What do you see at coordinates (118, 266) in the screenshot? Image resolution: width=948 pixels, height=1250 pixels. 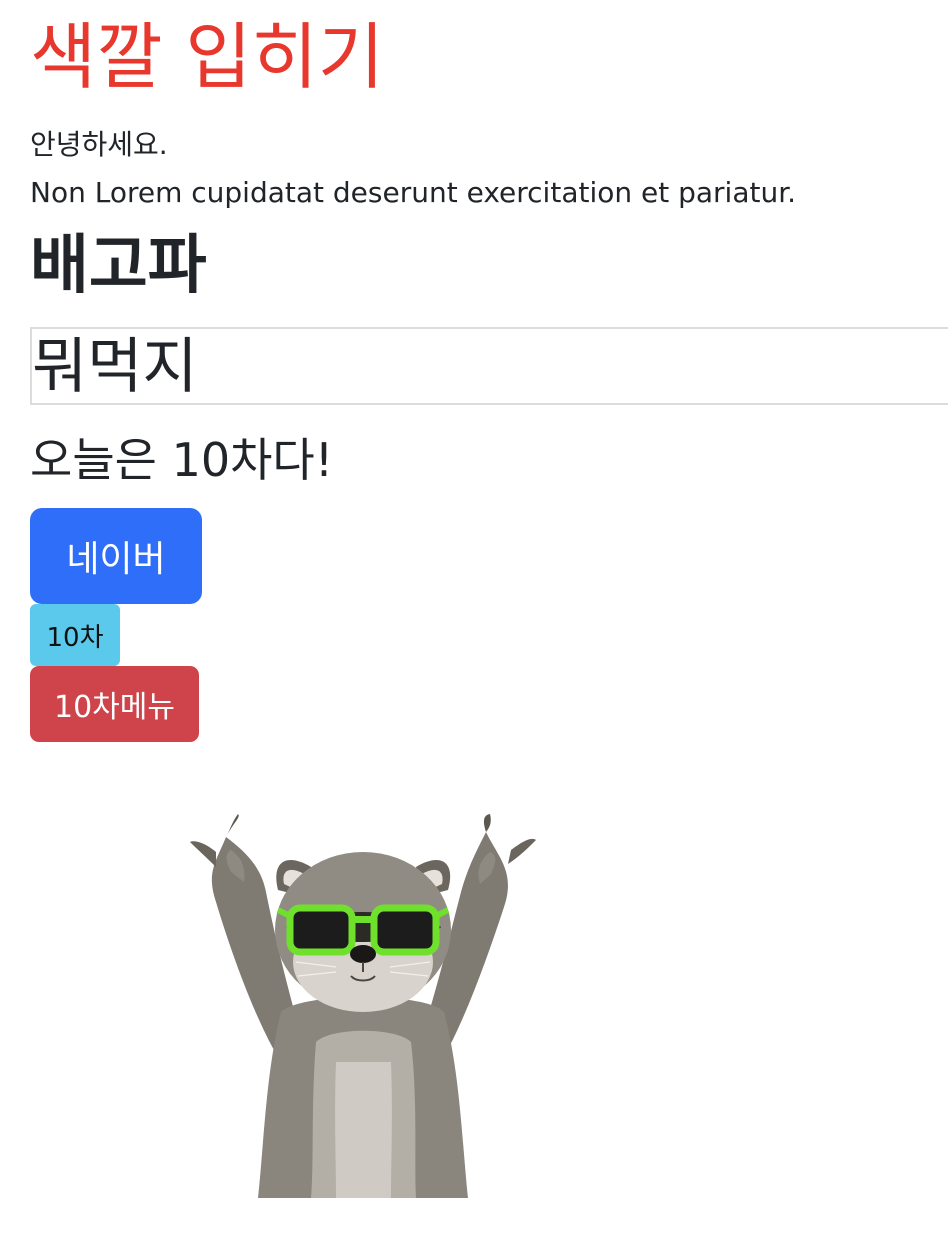 I see `hungry-heading: 배고파` at bounding box center [118, 266].